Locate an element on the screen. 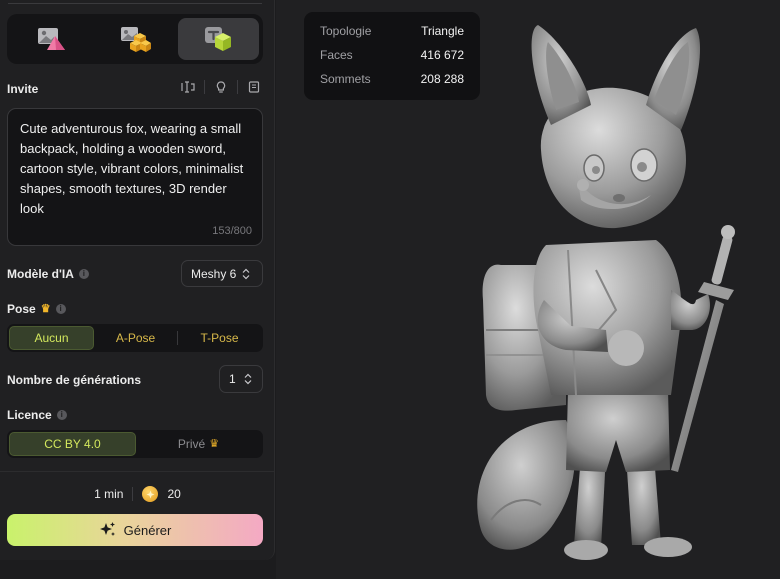  mode-multi-image-to-3d is located at coordinates (134, 39).